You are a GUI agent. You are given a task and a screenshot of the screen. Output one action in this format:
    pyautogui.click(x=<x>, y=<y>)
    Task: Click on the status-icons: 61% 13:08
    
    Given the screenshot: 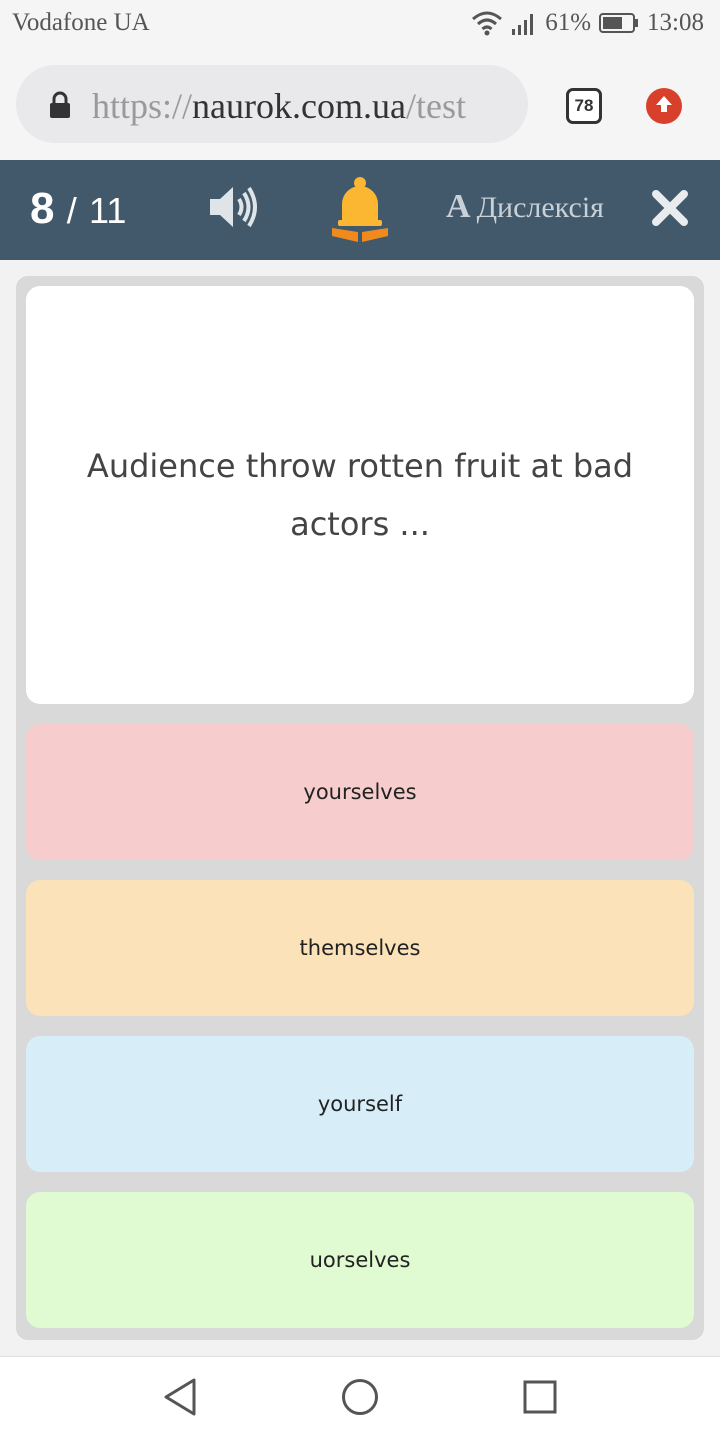 What is the action you would take?
    pyautogui.click(x=587, y=23)
    